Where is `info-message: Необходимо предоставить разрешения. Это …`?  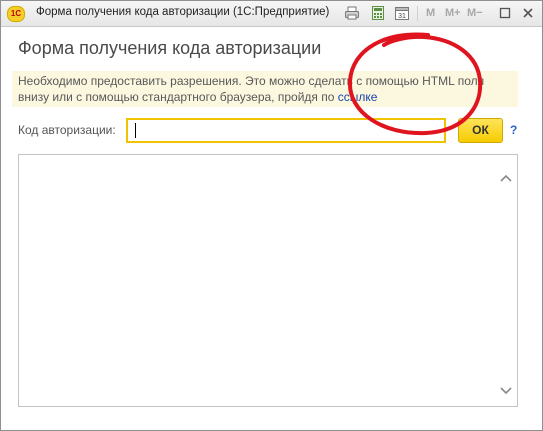
info-message: Необходимо предоставить разрешения. Это … is located at coordinates (268, 89).